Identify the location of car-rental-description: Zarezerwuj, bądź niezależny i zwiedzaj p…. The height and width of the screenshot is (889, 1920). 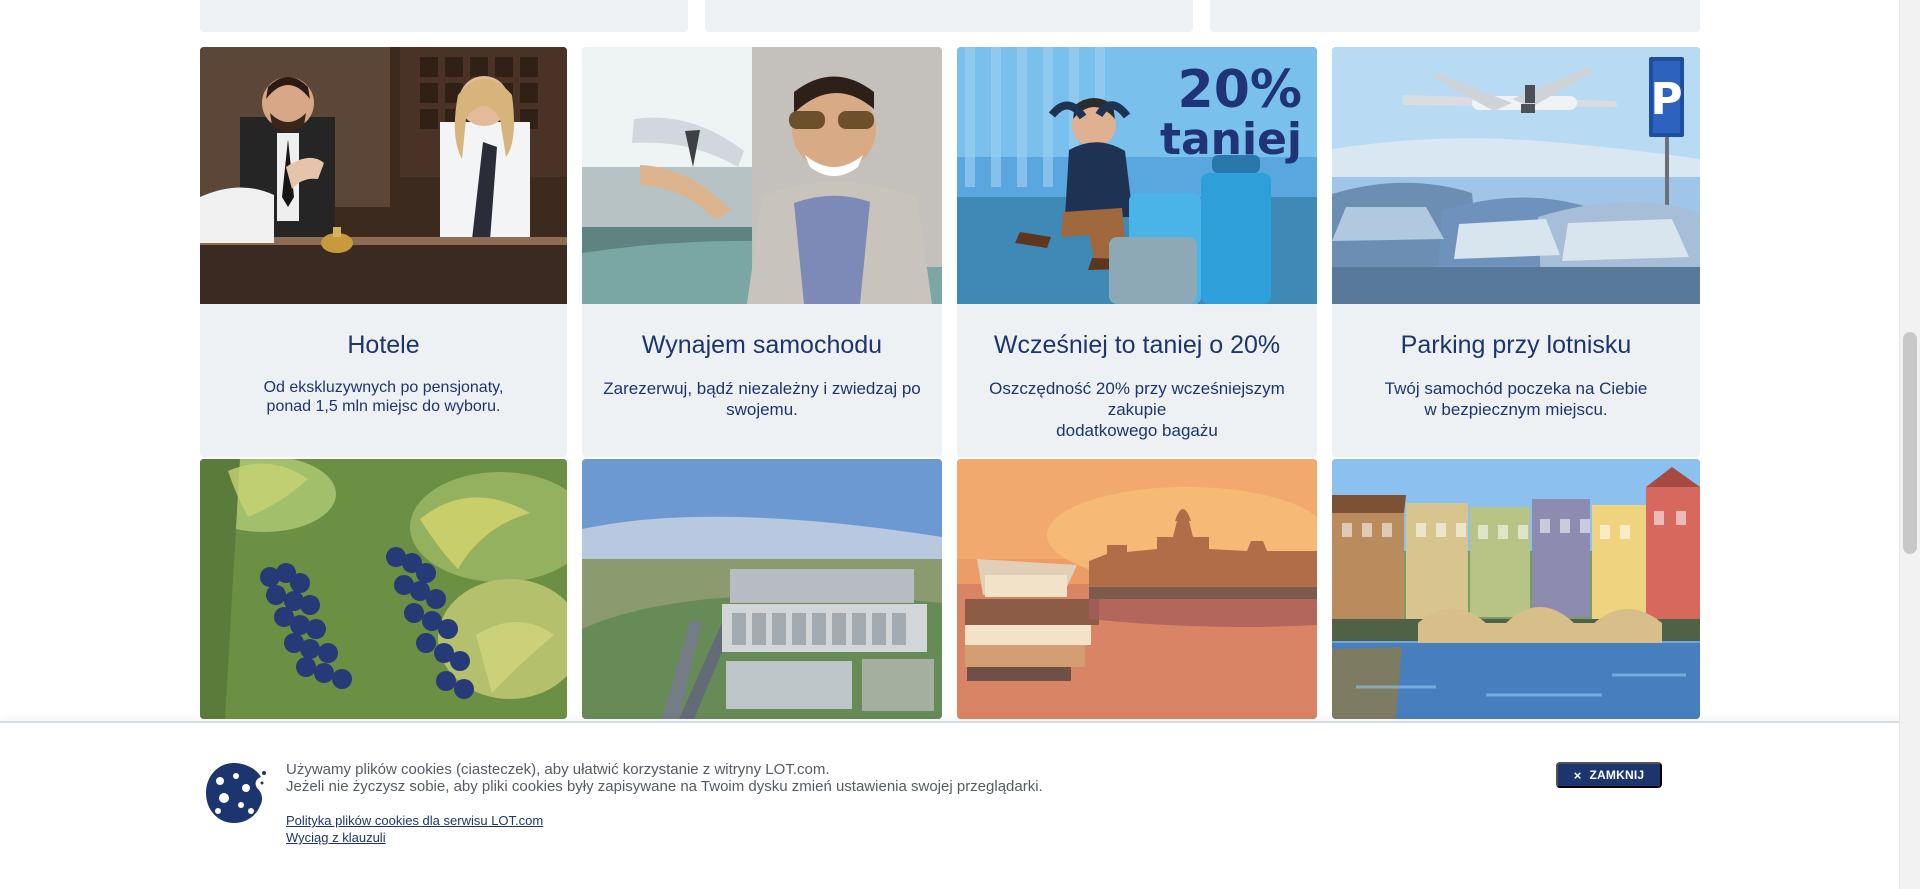
(762, 399).